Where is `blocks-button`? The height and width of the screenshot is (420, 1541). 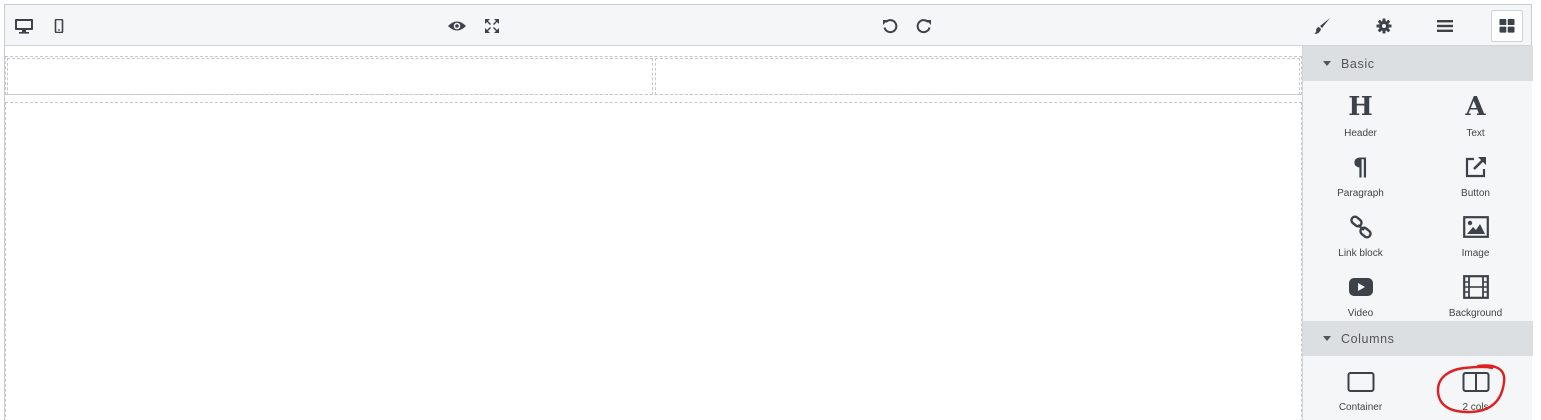
blocks-button is located at coordinates (1507, 26).